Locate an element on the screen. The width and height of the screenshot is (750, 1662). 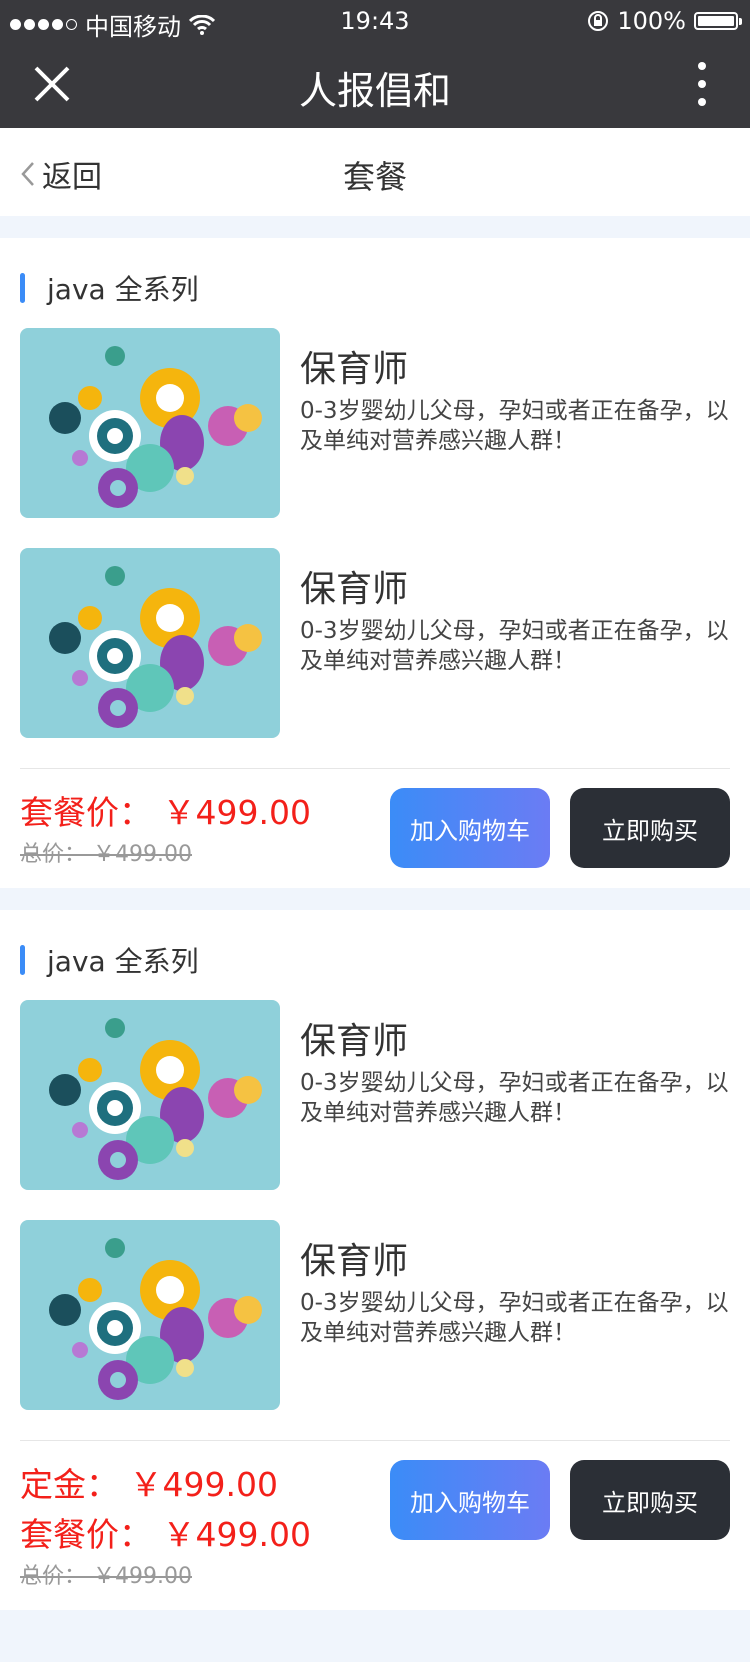
status-right: 100% is located at coordinates (664, 21).